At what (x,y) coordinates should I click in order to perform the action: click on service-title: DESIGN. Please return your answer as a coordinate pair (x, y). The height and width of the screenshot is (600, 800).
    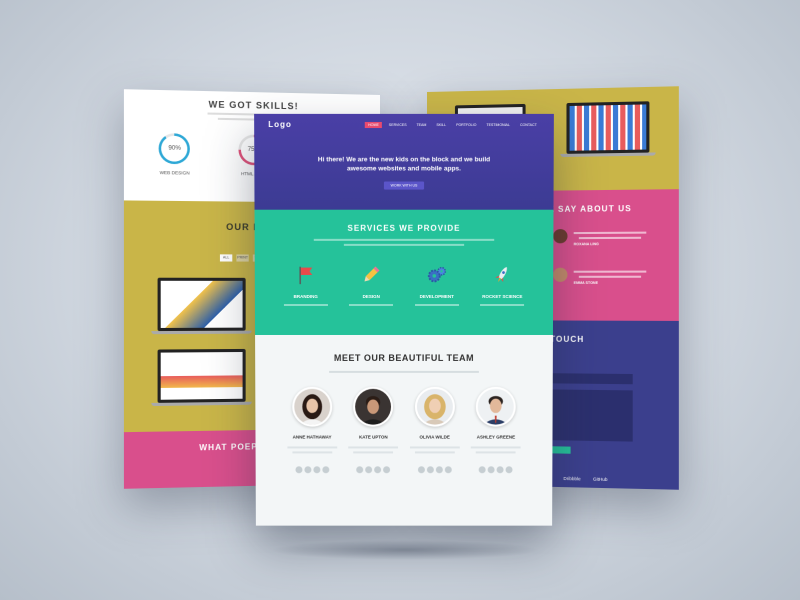
    Looking at the image, I should click on (371, 296).